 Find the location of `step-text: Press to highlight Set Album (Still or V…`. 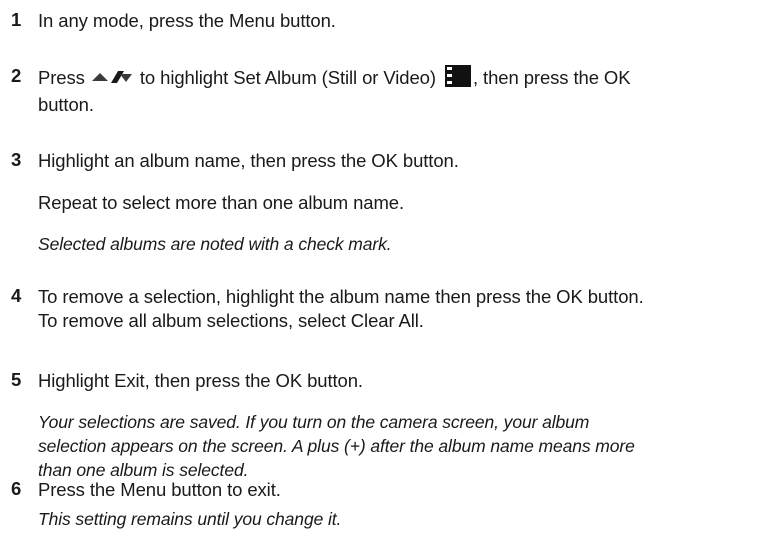

step-text: Press to highlight Set Album (Still or V… is located at coordinates (403, 91).